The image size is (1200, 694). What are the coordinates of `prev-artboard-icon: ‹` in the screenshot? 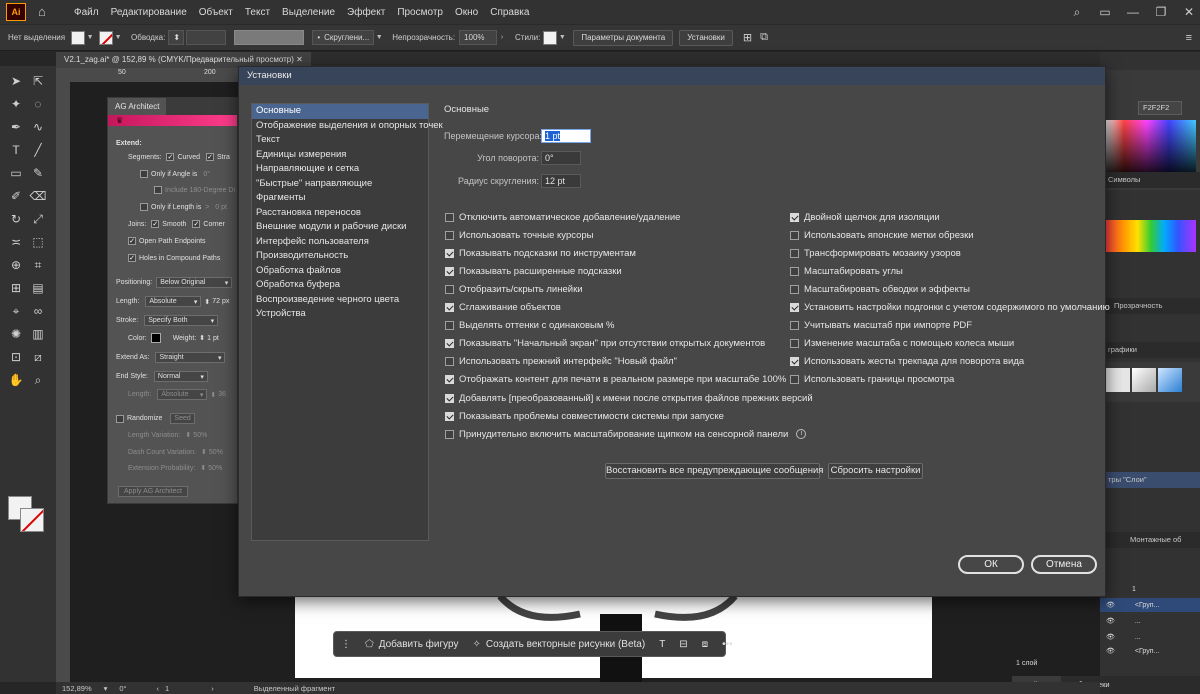 It's located at (158, 688).